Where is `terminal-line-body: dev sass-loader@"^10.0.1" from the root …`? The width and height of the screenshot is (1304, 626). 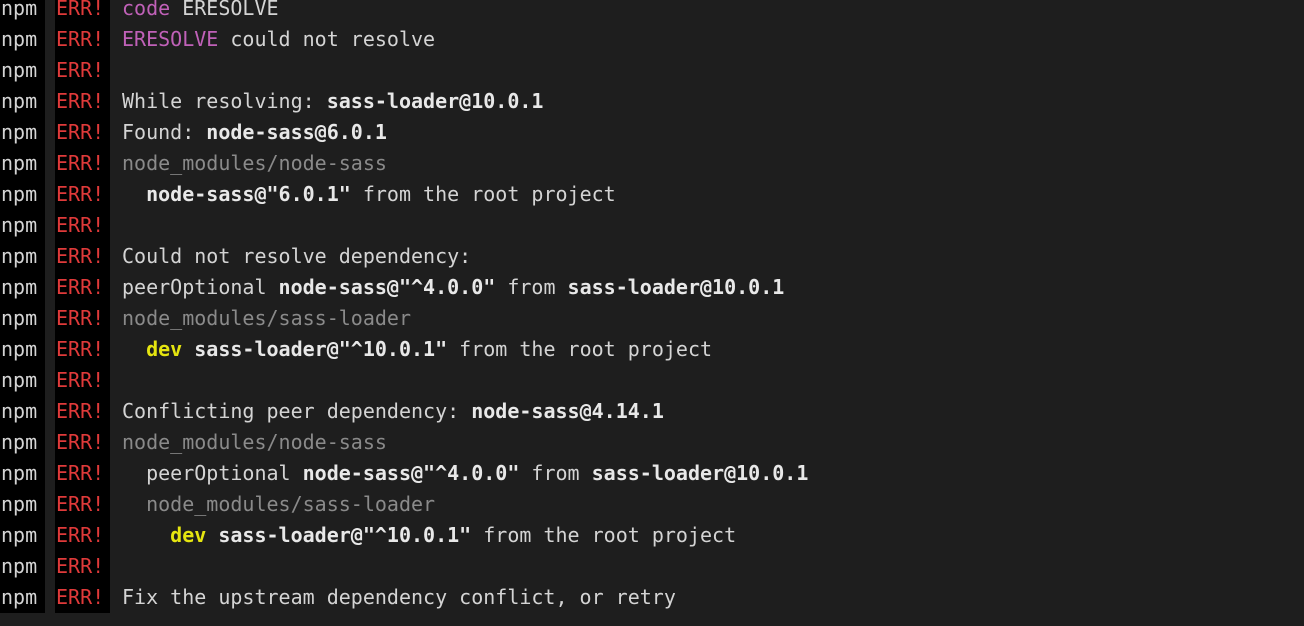
terminal-line-body: dev sass-loader@"^10.0.1" from the root … is located at coordinates (411, 349).